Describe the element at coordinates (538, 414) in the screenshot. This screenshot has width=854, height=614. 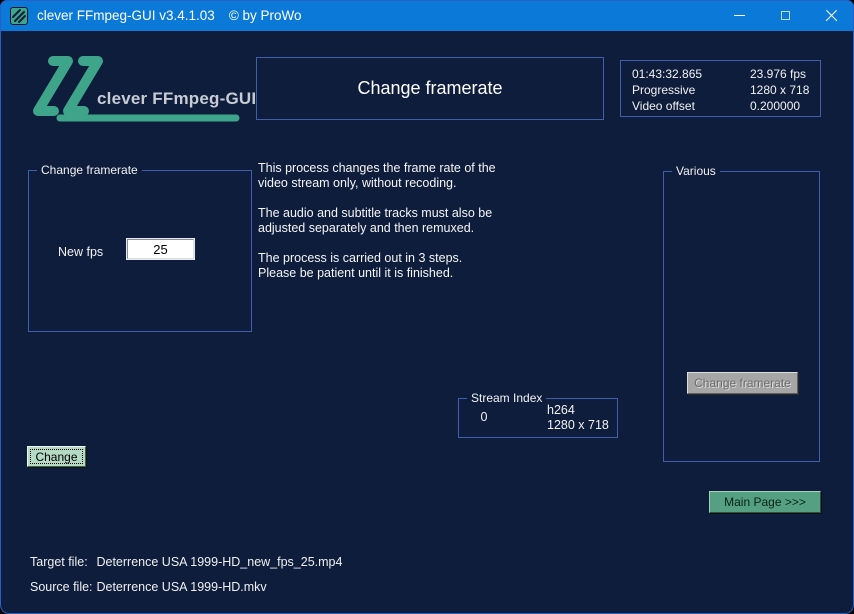
I see `stream-index-group: Stream Index 0 h264 1280 x 718` at that location.